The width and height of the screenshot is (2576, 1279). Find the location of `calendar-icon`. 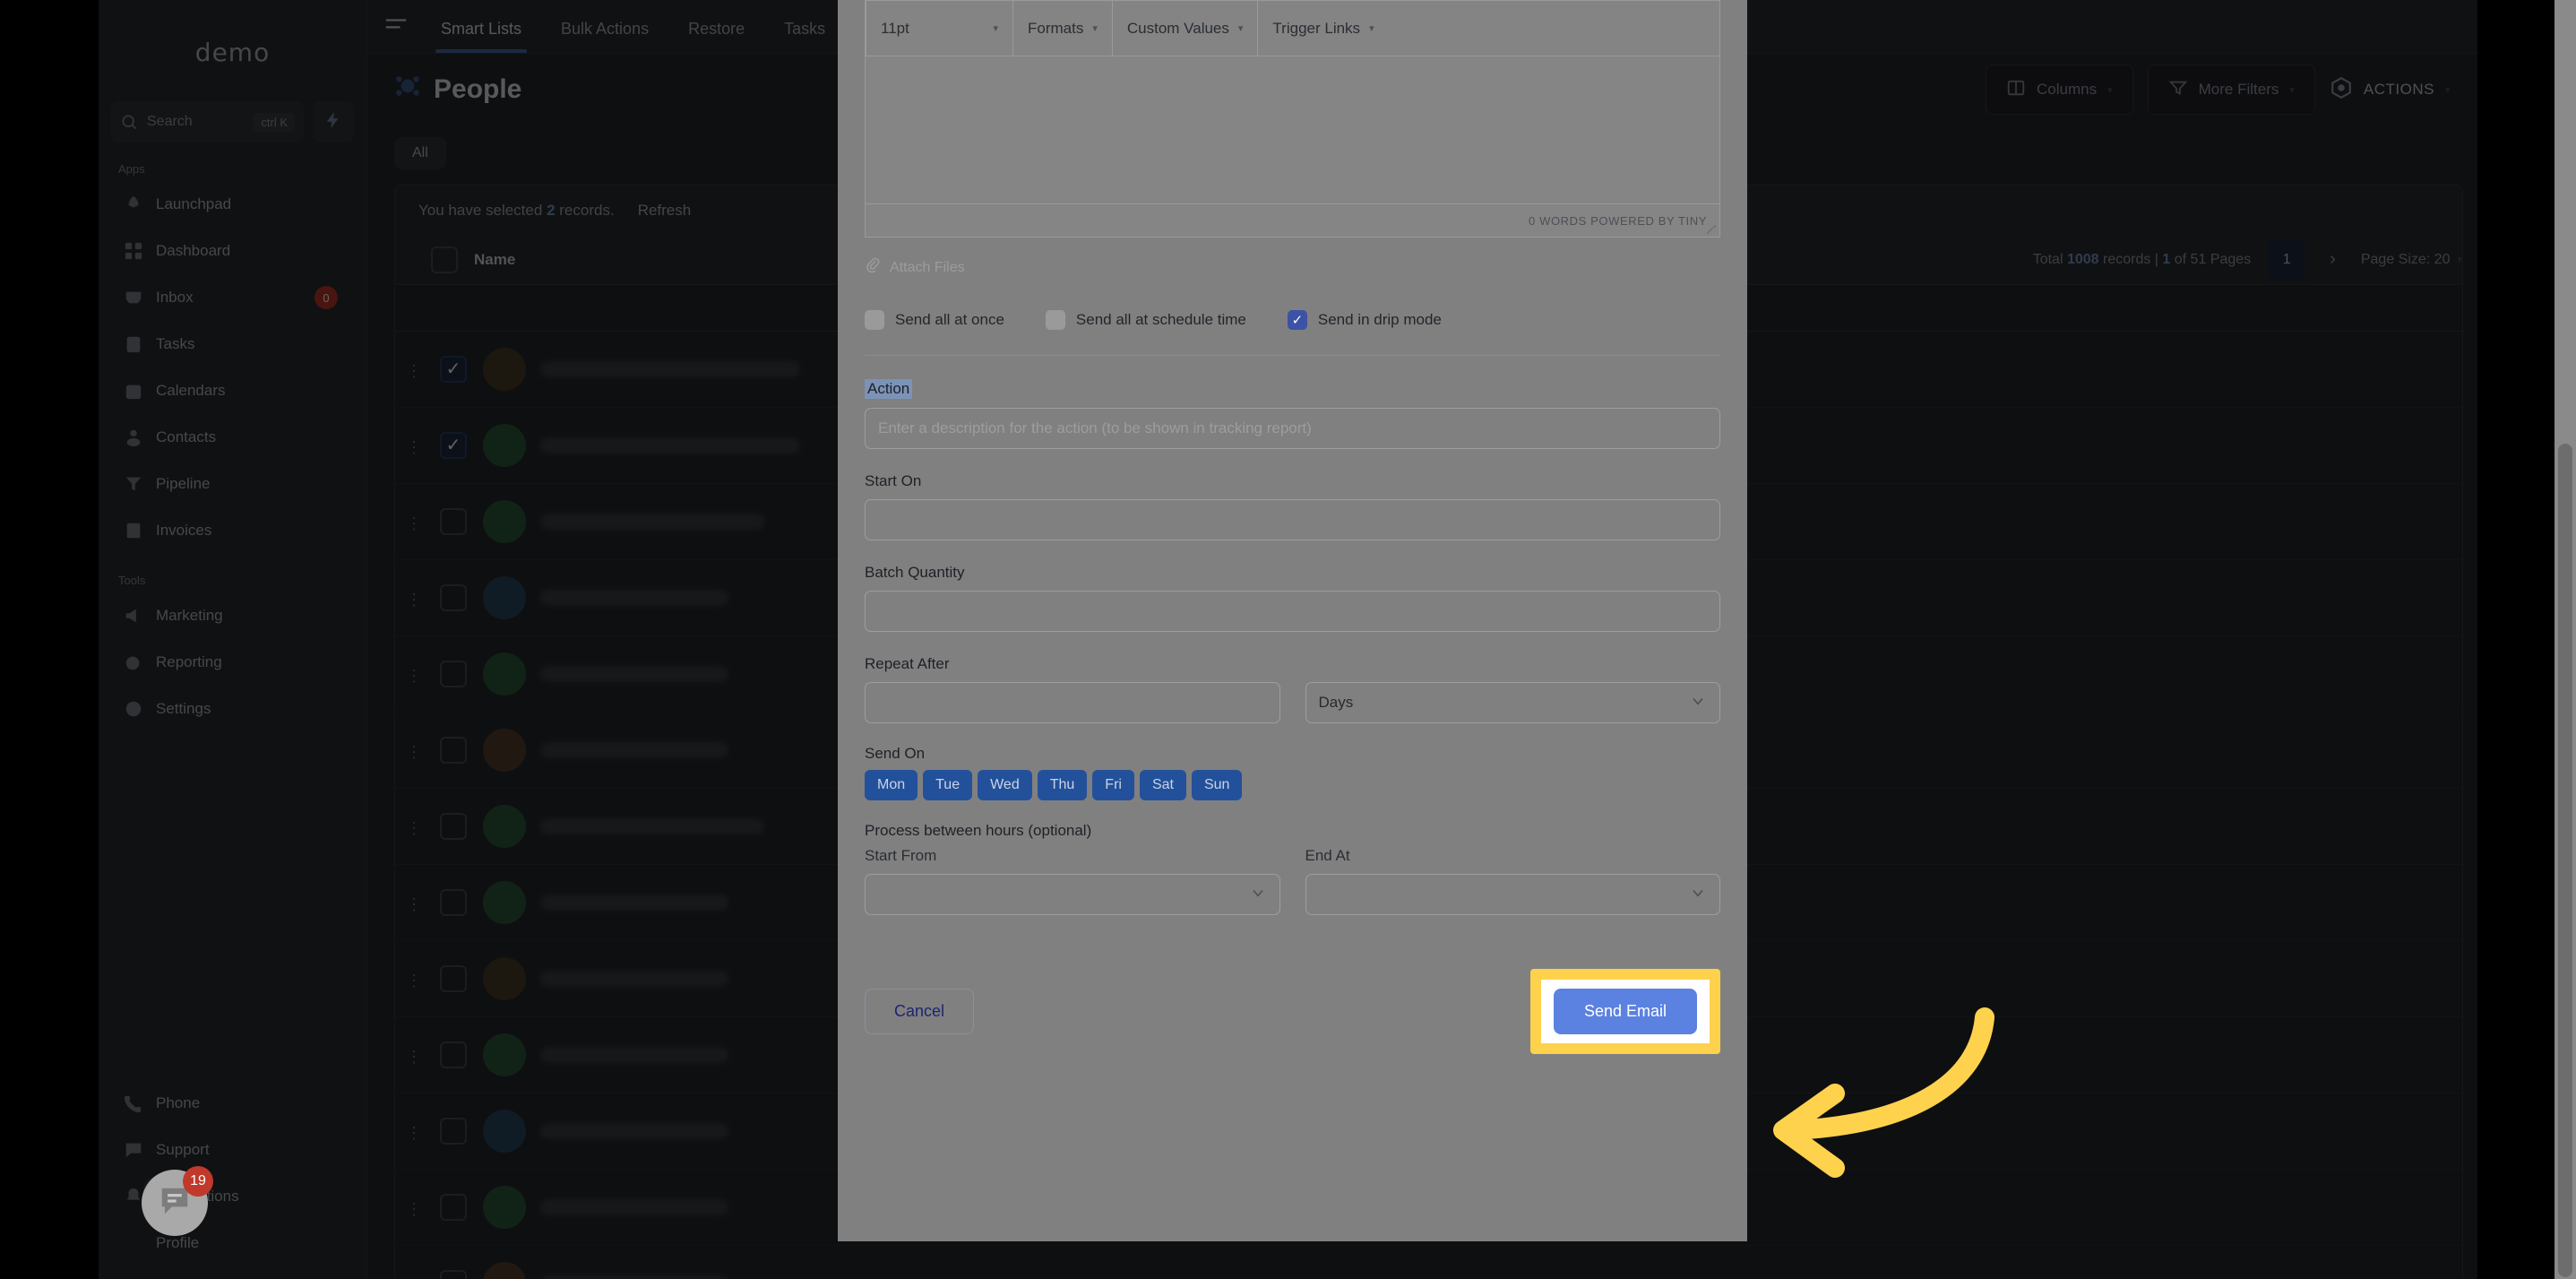

calendar-icon is located at coordinates (133, 391).